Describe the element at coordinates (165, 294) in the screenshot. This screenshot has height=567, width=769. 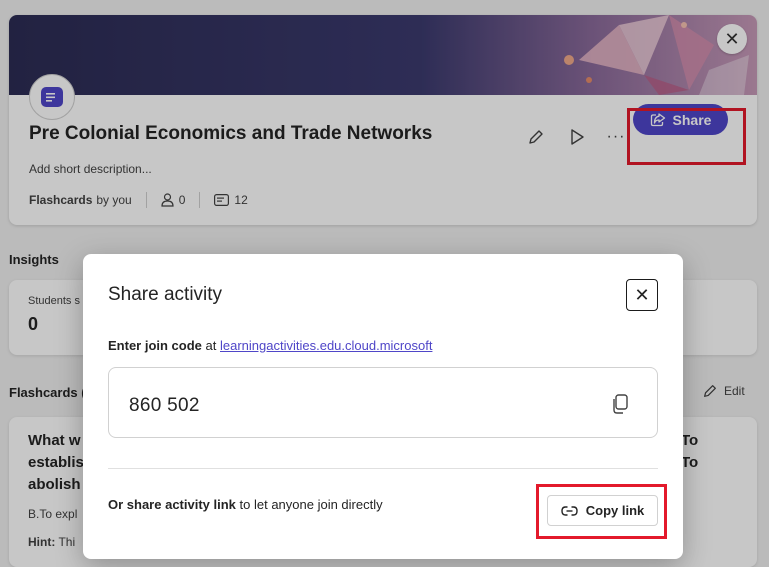
I see `dialog-title: Share activity` at that location.